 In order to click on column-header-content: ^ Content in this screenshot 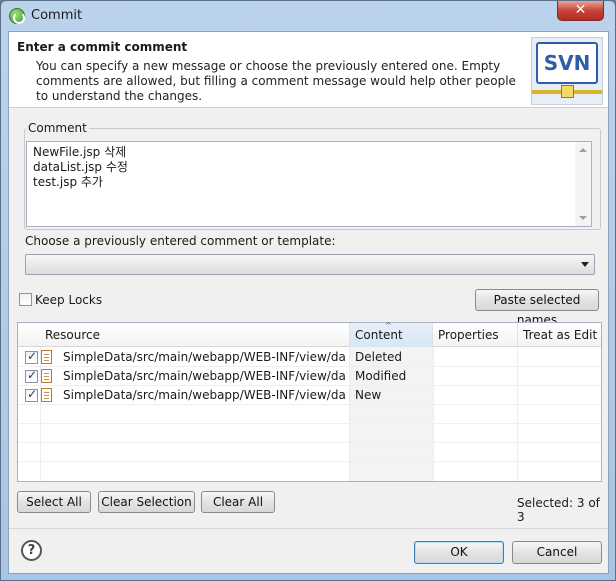, I will do `click(391, 334)`.